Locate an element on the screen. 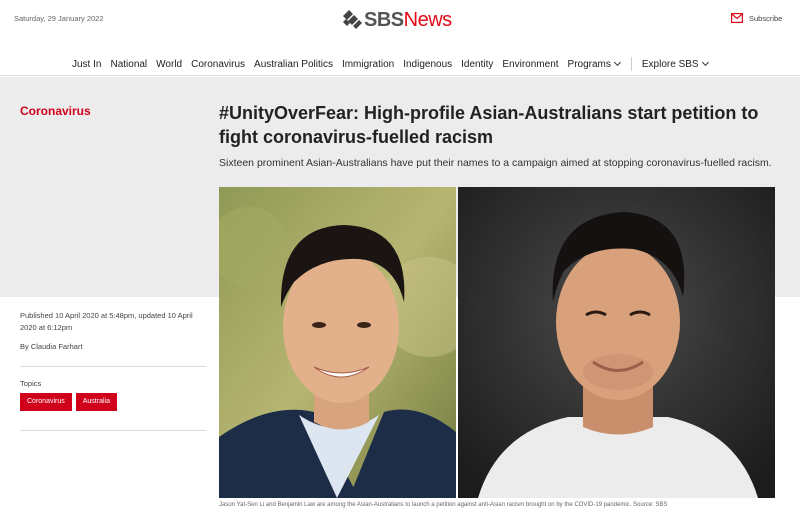 The width and height of the screenshot is (800, 515). nav-explore-sbs: Explore SBS is located at coordinates (675, 64).